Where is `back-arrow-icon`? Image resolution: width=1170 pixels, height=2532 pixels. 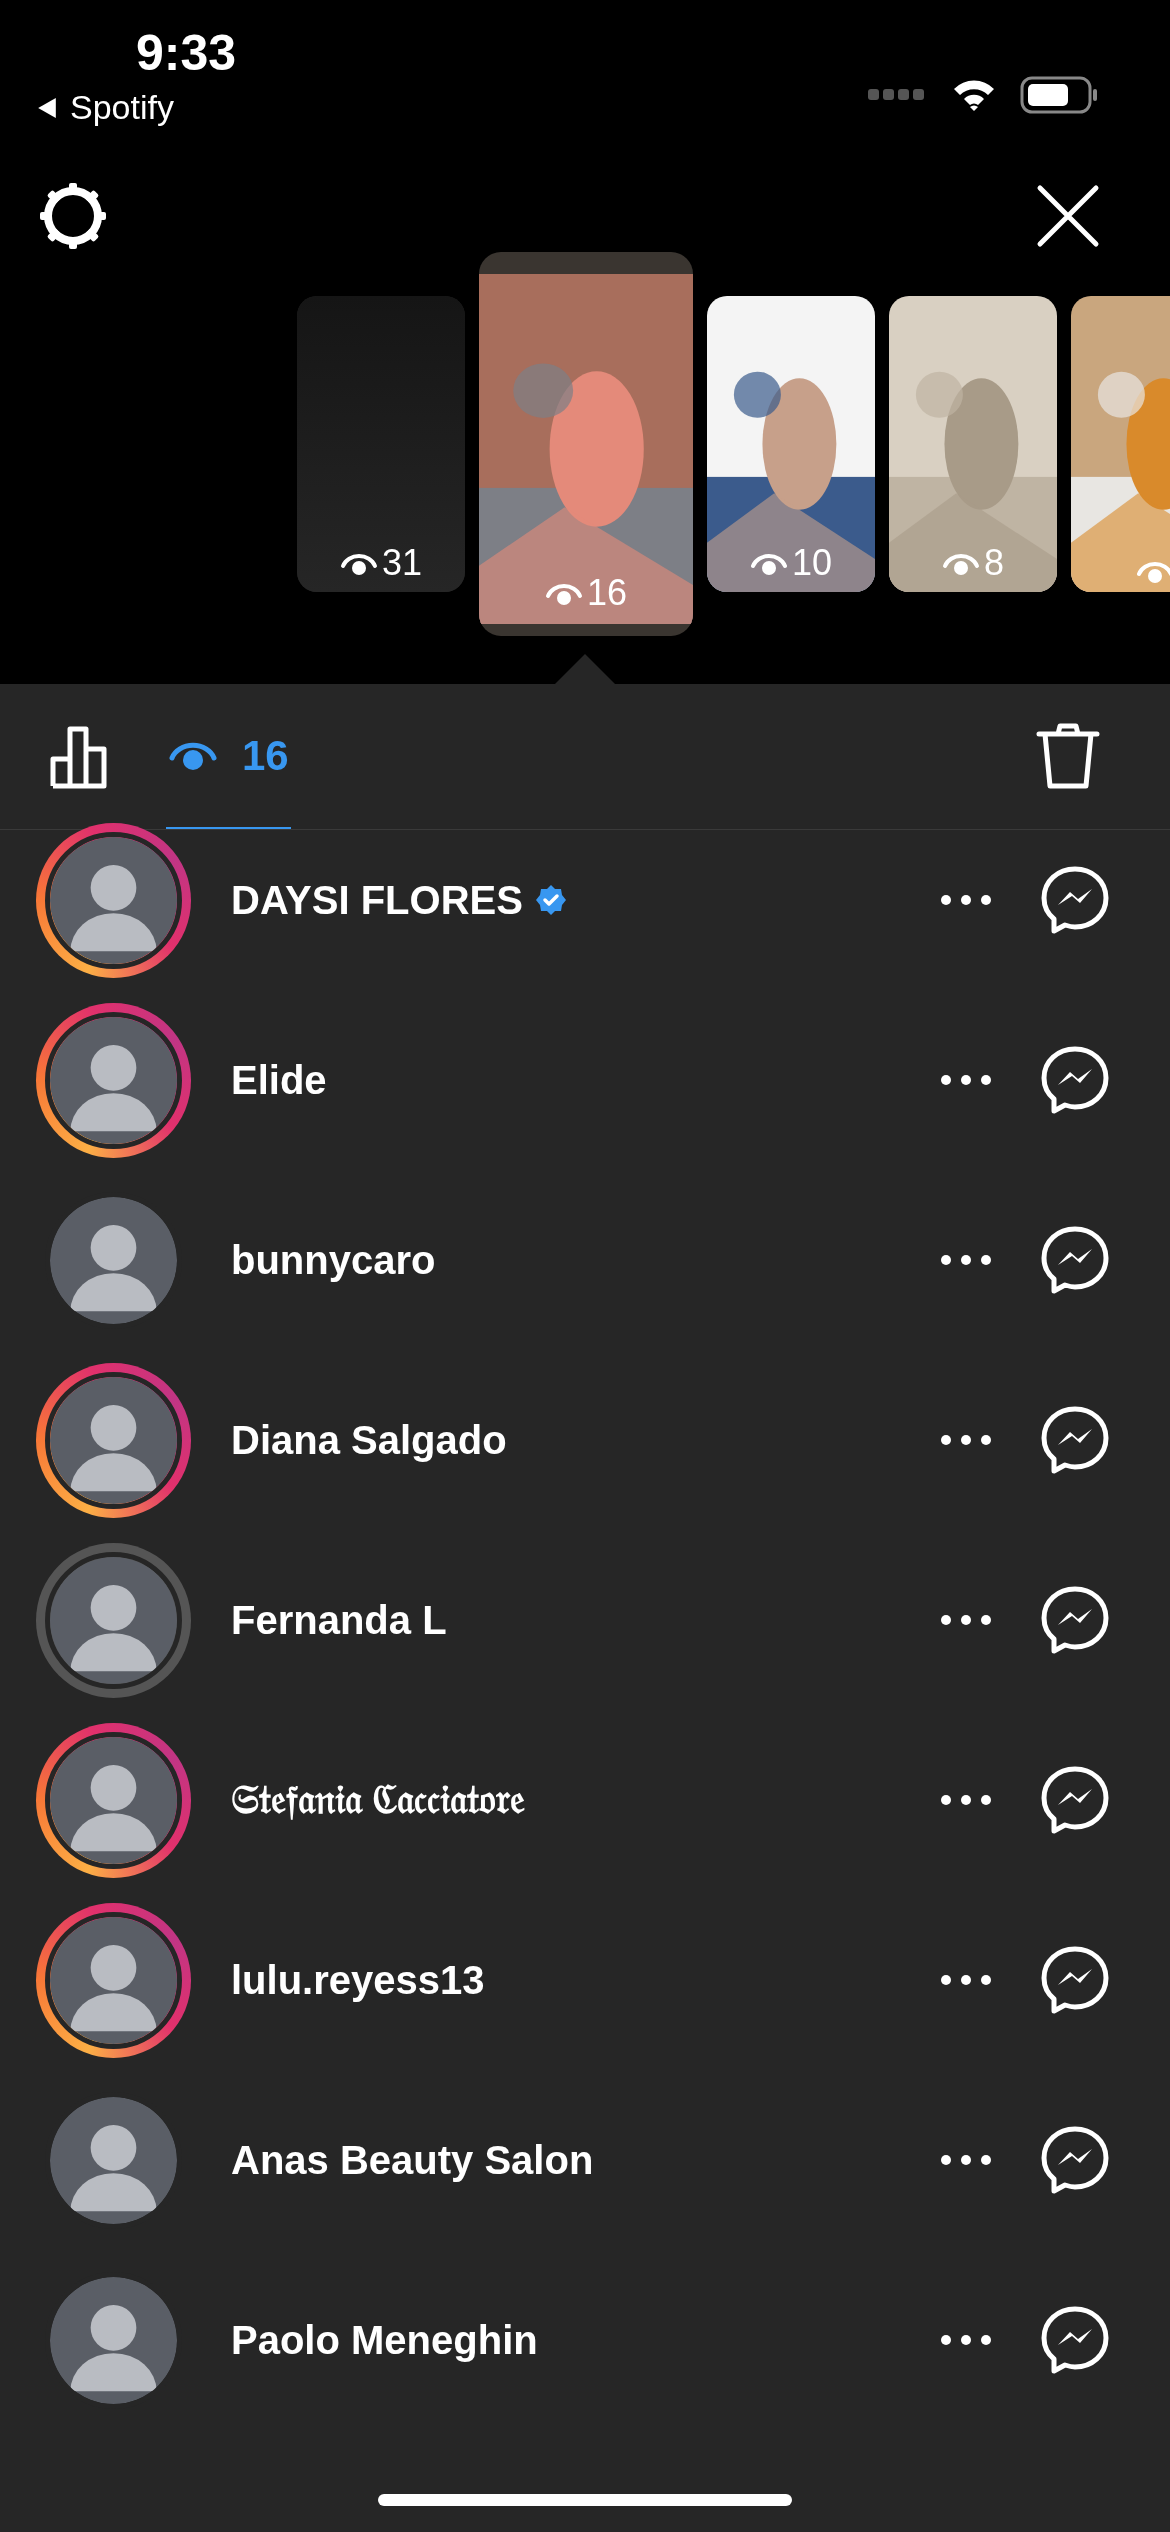
back-arrow-icon is located at coordinates (47, 107).